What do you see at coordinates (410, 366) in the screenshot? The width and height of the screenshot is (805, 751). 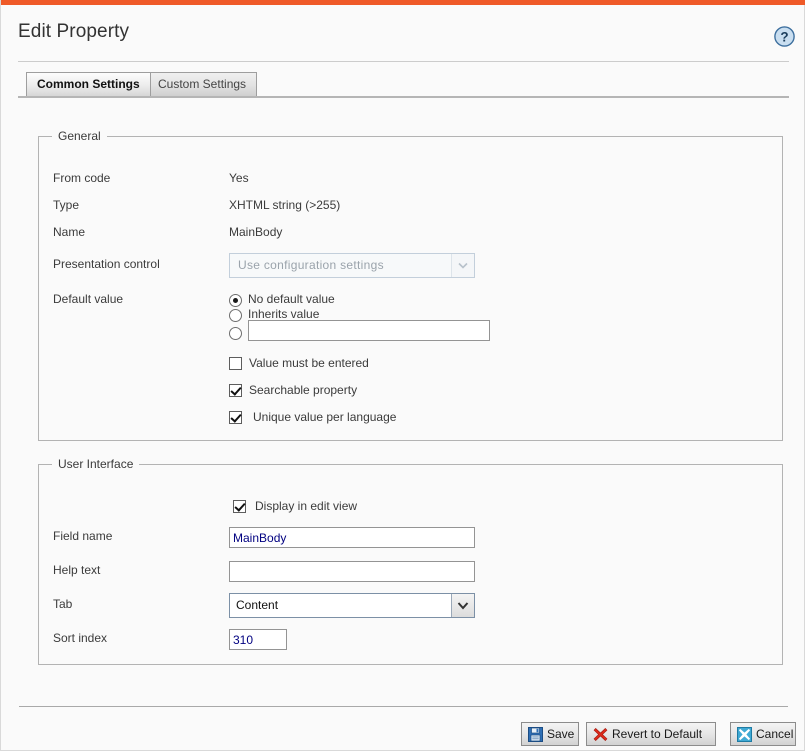 I see `row-value-must-be-entered: Value must be entered` at bounding box center [410, 366].